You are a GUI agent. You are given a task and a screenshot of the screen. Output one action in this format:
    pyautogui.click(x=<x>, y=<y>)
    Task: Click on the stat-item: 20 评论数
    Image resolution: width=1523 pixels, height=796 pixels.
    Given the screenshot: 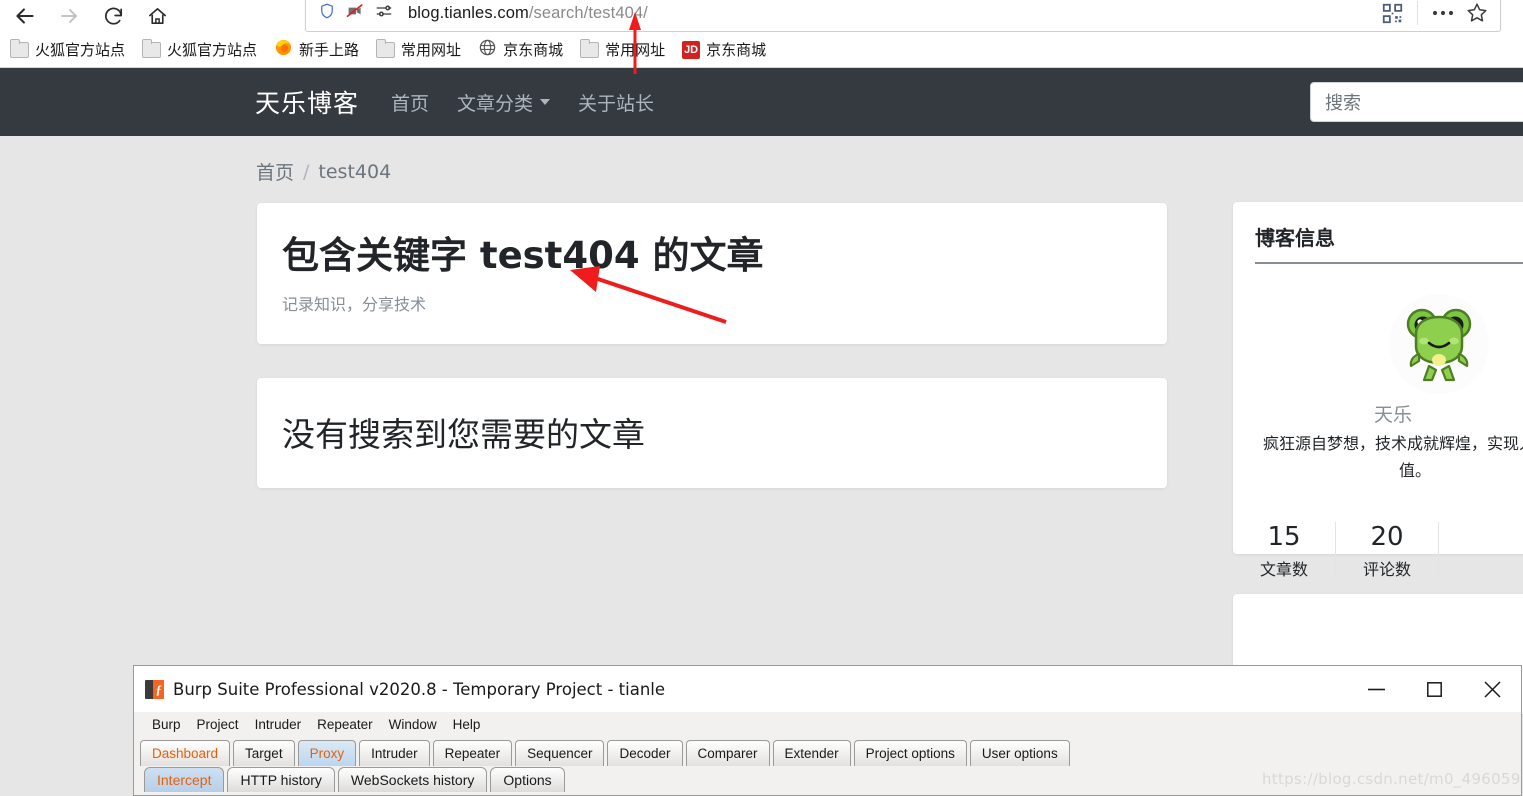 What is the action you would take?
    pyautogui.click(x=1387, y=551)
    